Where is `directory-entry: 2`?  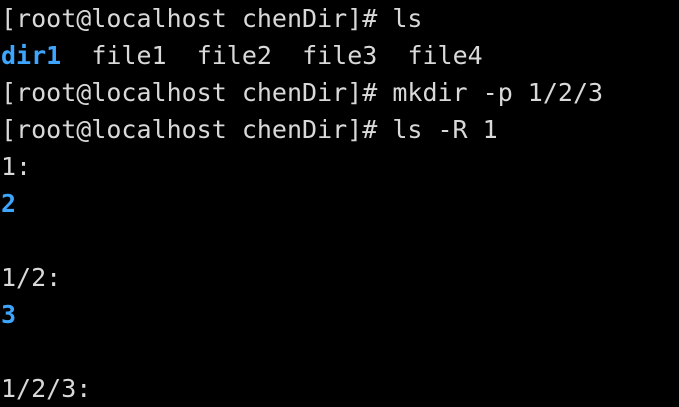 directory-entry: 2 is located at coordinates (9, 203).